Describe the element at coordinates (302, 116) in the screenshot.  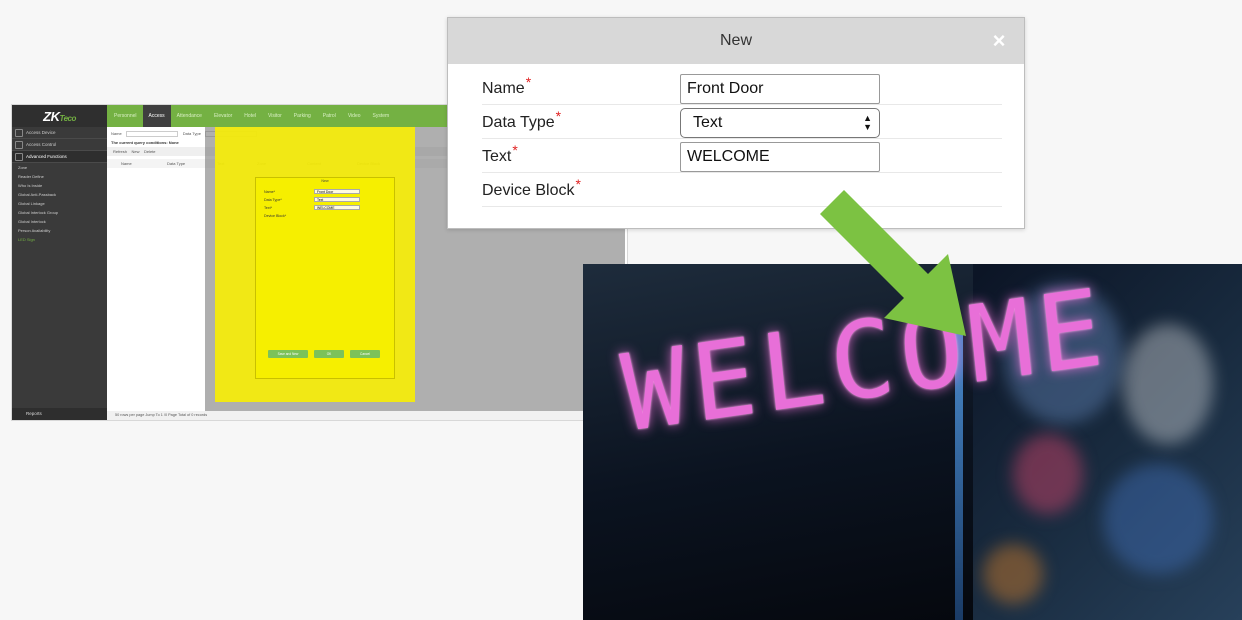
I see `module-tab: Parking` at that location.